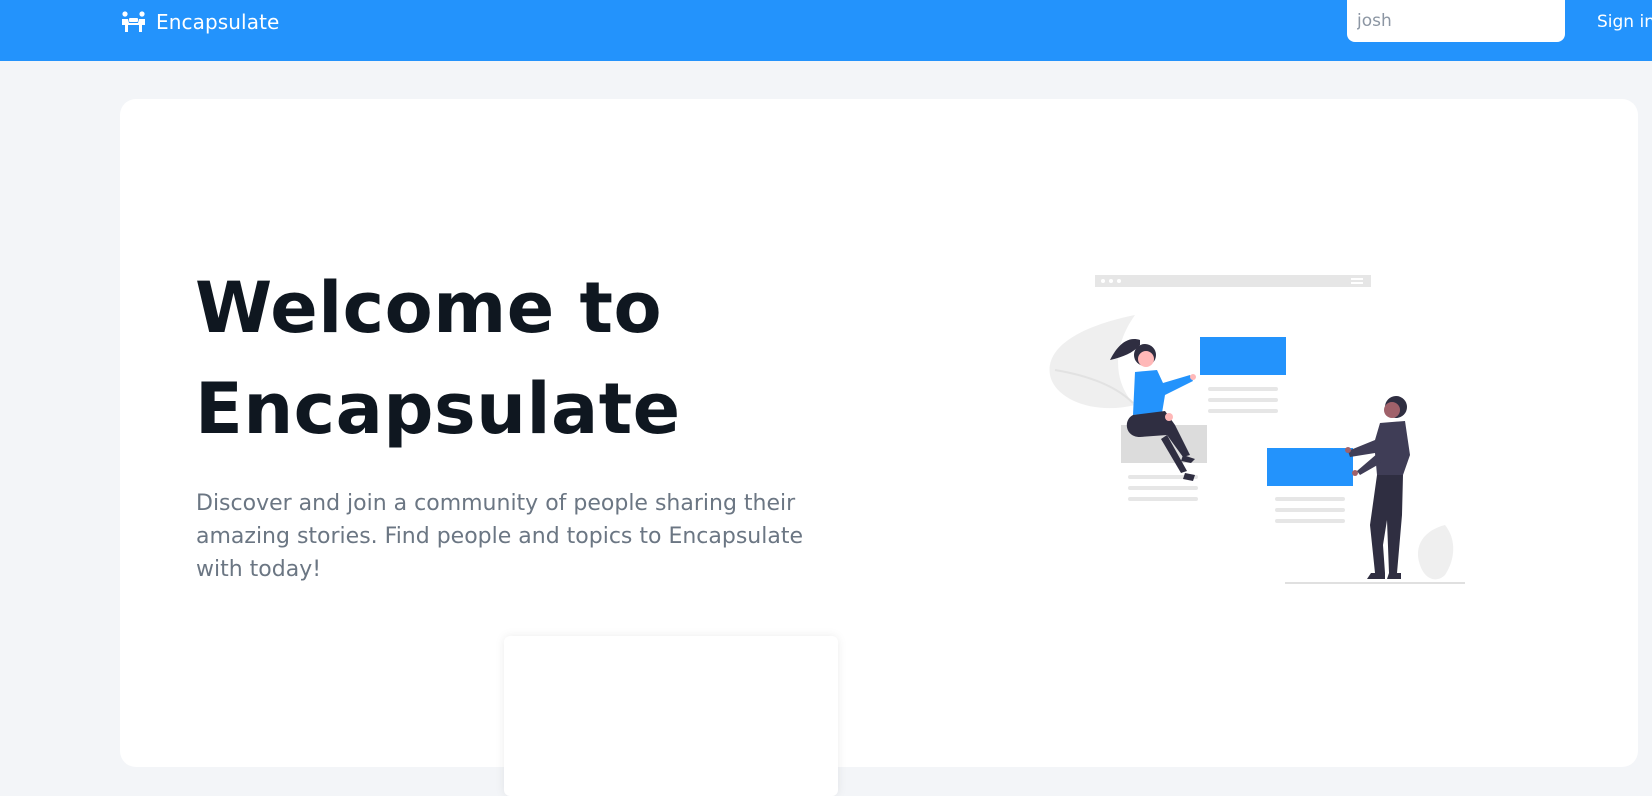 The width and height of the screenshot is (1652, 796). I want to click on people-group-icon, so click(133, 21).